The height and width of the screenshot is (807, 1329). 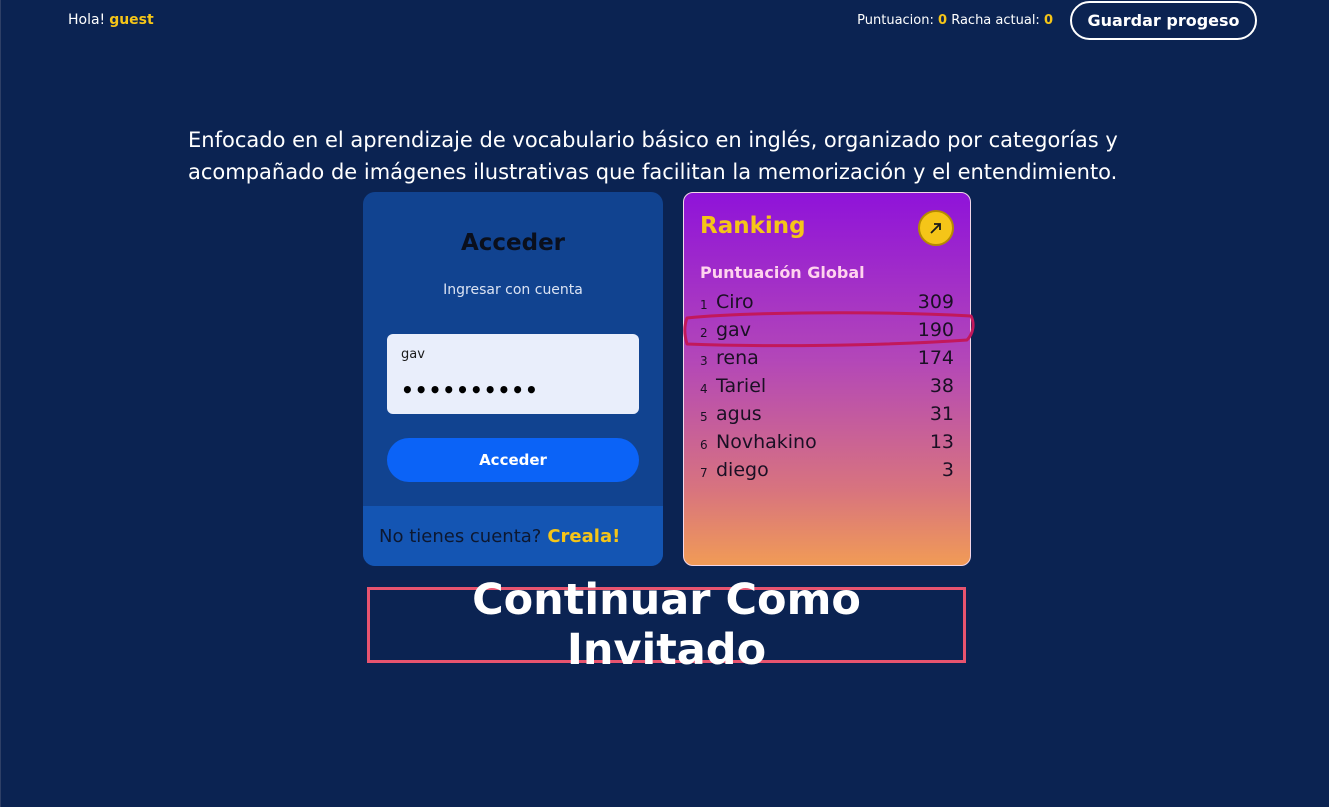 I want to click on no-account-text: No tienes cuenta?, so click(x=460, y=536).